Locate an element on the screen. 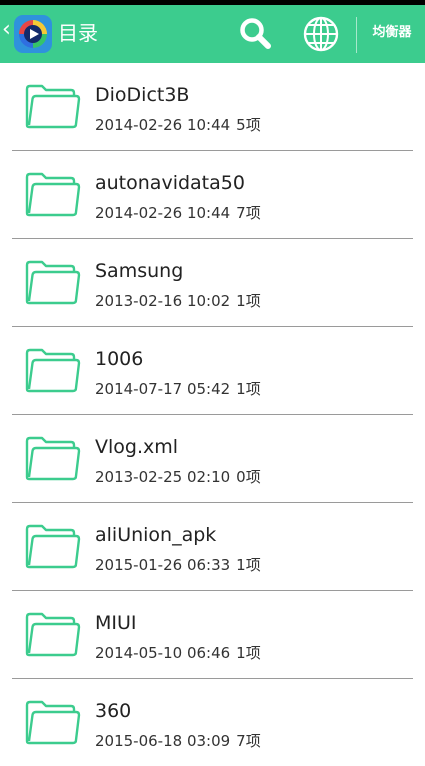 The image size is (425, 766). file-date: 2015-01-26 06:33 is located at coordinates (163, 565).